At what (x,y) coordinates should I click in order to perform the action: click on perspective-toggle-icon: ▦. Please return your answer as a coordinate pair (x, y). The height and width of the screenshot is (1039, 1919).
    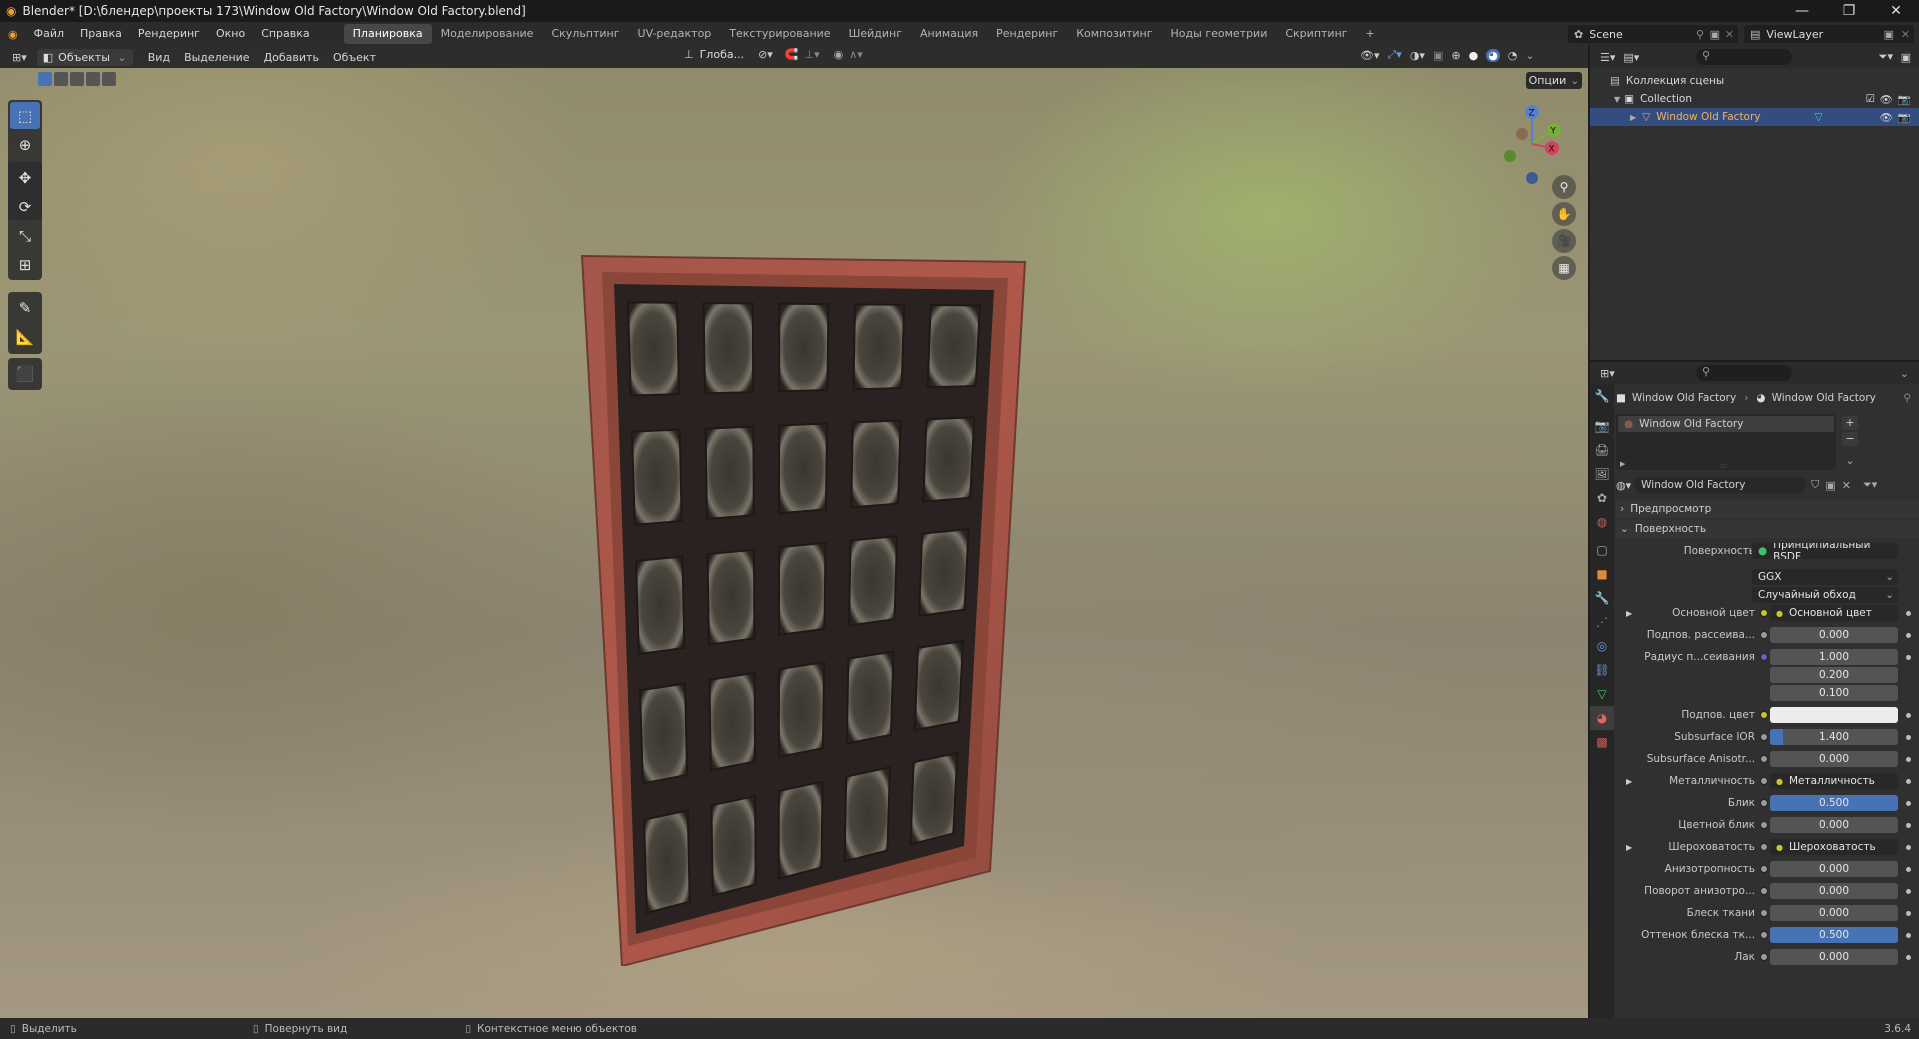
    Looking at the image, I should click on (1564, 268).